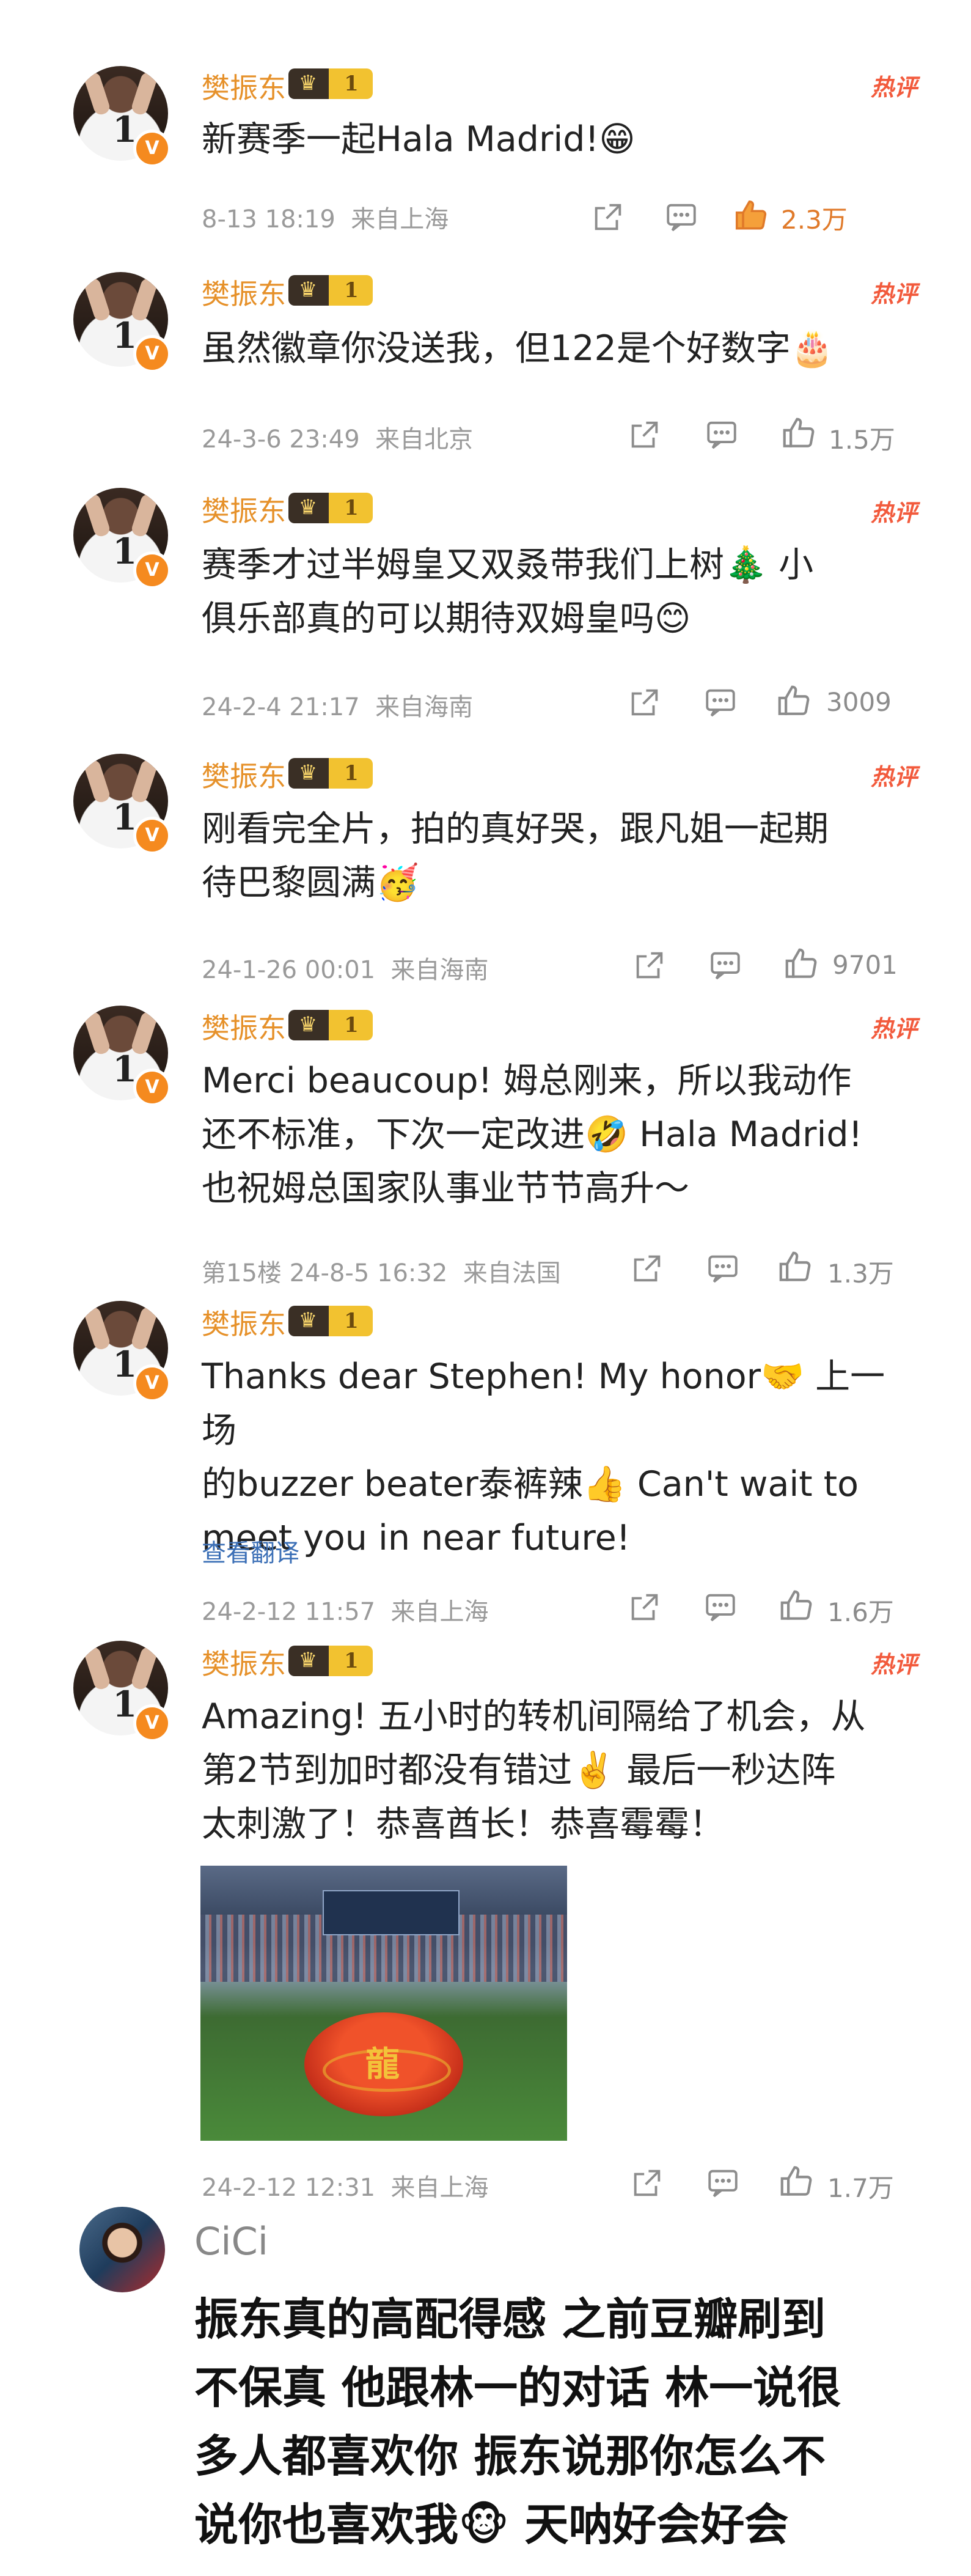  What do you see at coordinates (384, 2064) in the screenshot?
I see `football-image: 龍` at bounding box center [384, 2064].